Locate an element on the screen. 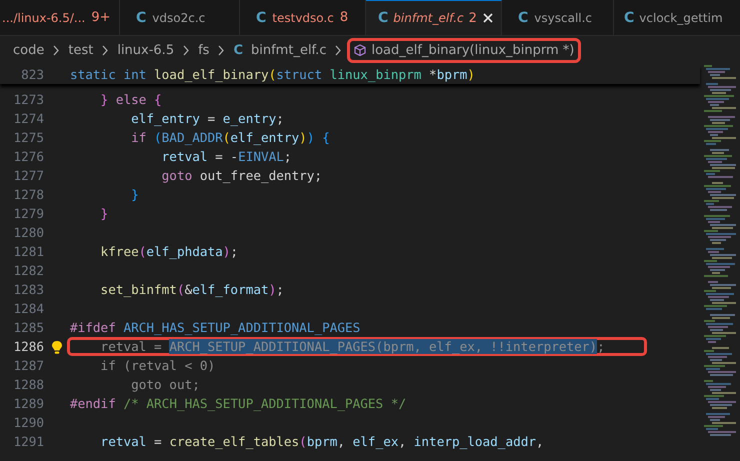 The width and height of the screenshot is (740, 461). breadcrumb-item: linux-6.5 is located at coordinates (146, 50).